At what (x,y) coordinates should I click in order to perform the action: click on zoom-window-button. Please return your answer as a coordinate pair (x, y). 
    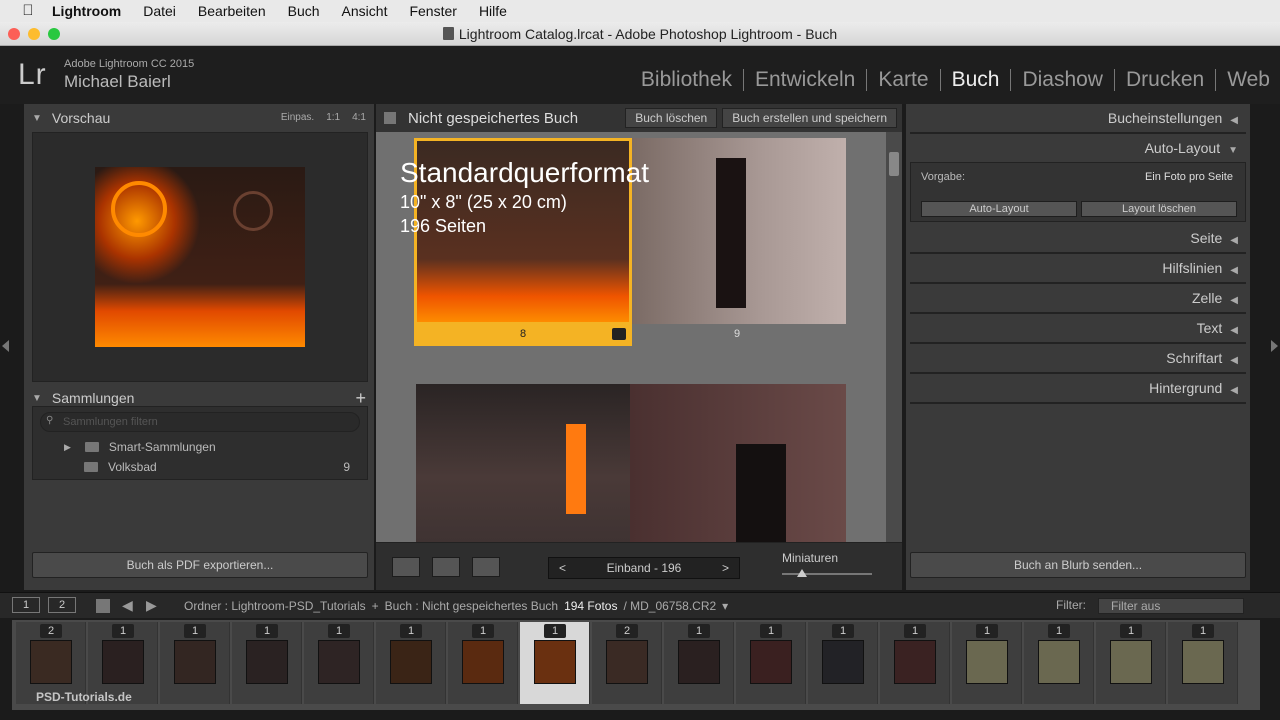
    Looking at the image, I should click on (54, 34).